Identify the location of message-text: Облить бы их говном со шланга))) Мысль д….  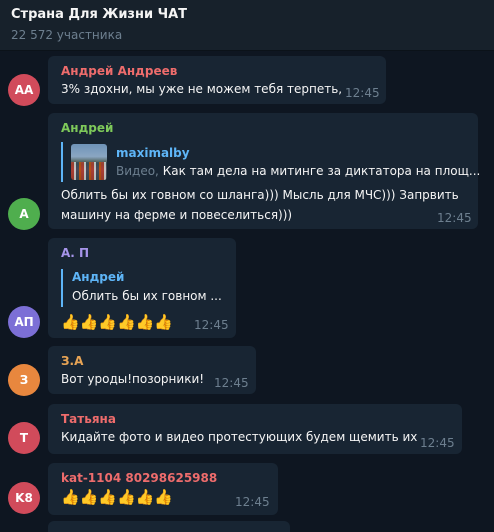
(260, 195).